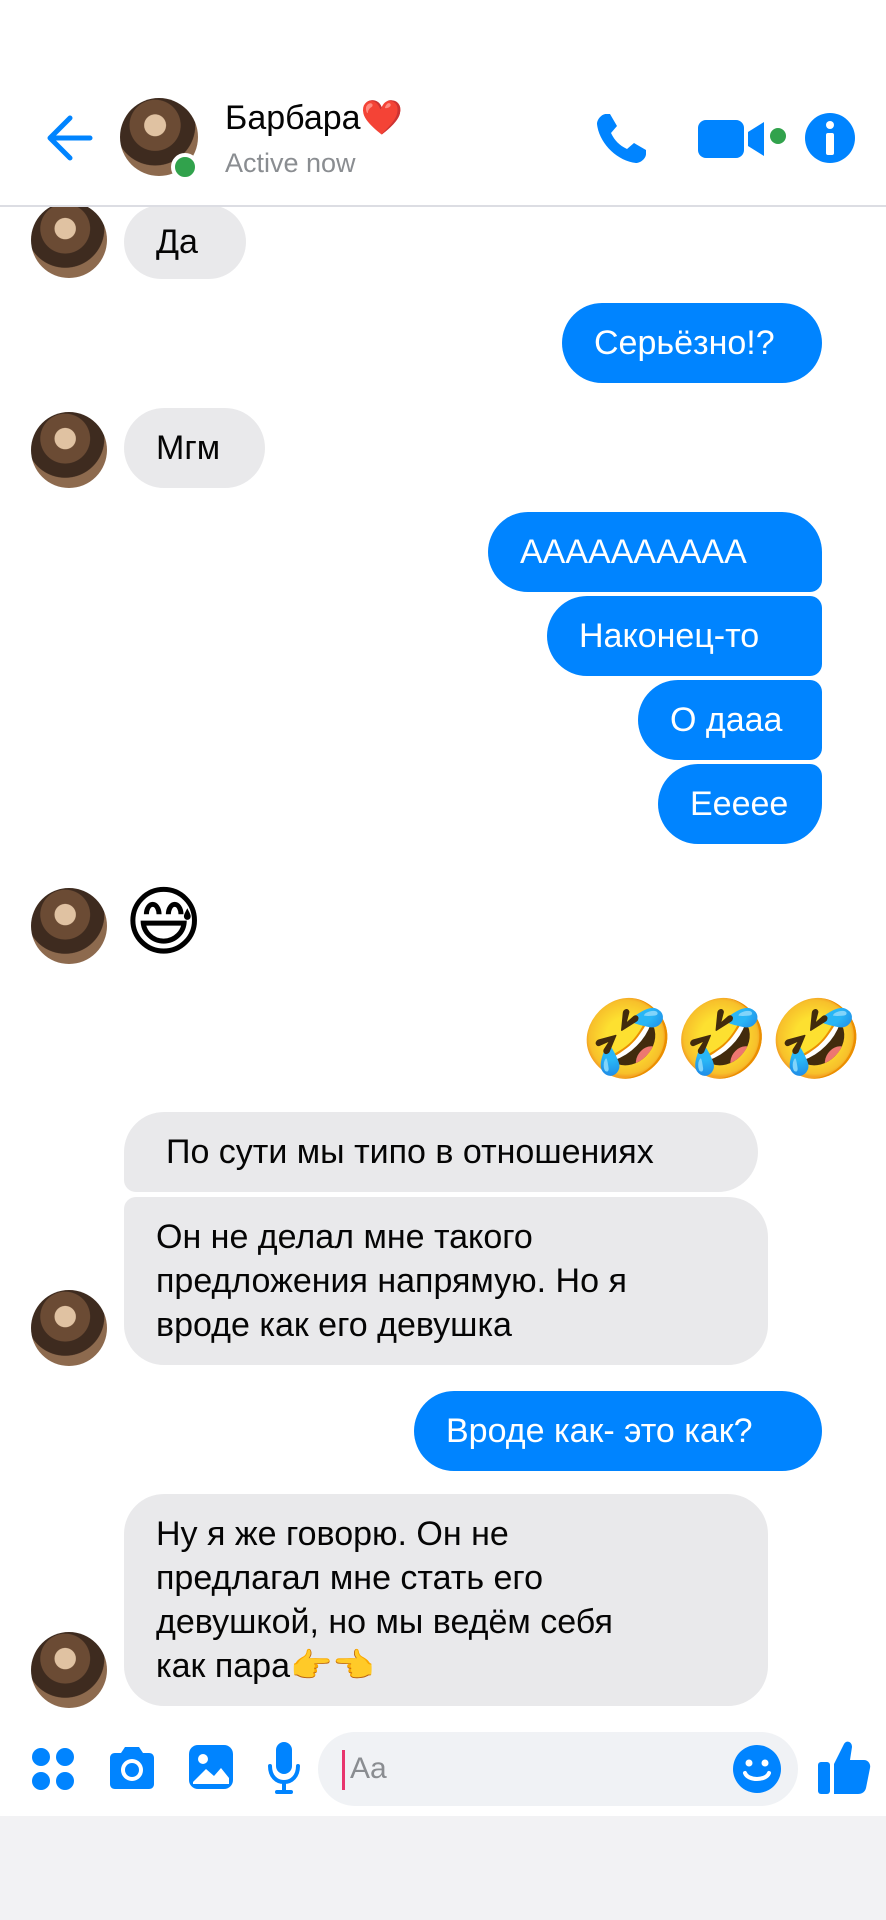  What do you see at coordinates (443, 103) in the screenshot?
I see `chat-header: Барбара❤️ Active now` at bounding box center [443, 103].